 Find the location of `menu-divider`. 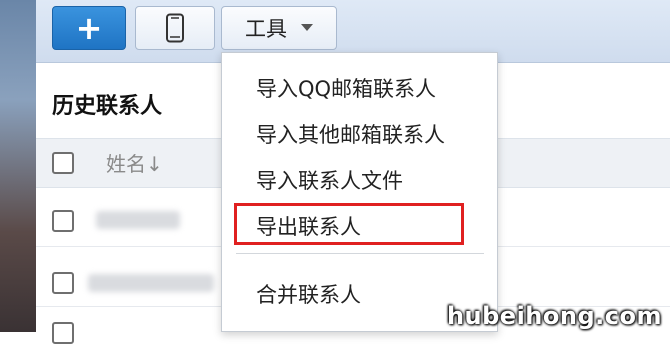

menu-divider is located at coordinates (360, 253).